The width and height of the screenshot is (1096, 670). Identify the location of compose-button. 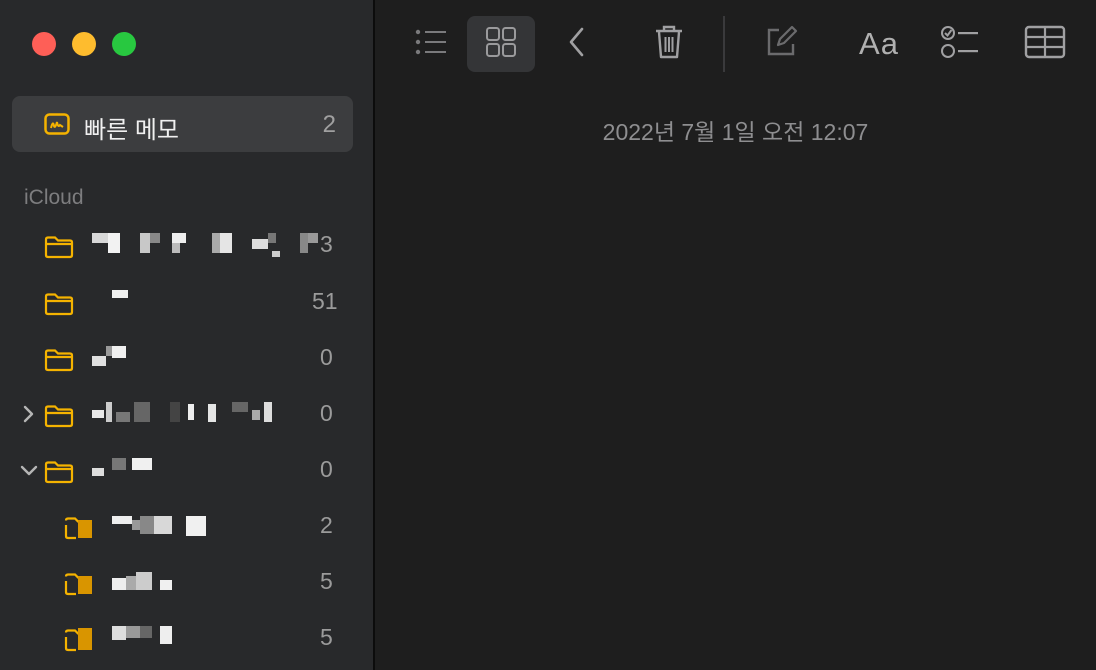
(781, 44).